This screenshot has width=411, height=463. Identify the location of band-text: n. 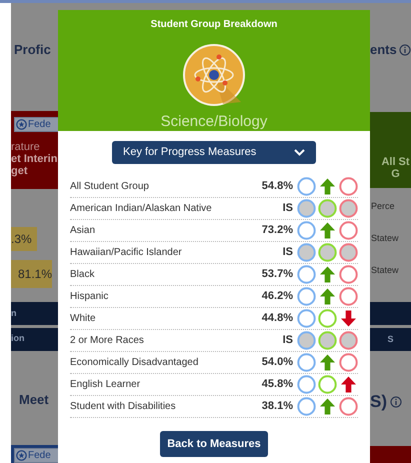
(13, 313).